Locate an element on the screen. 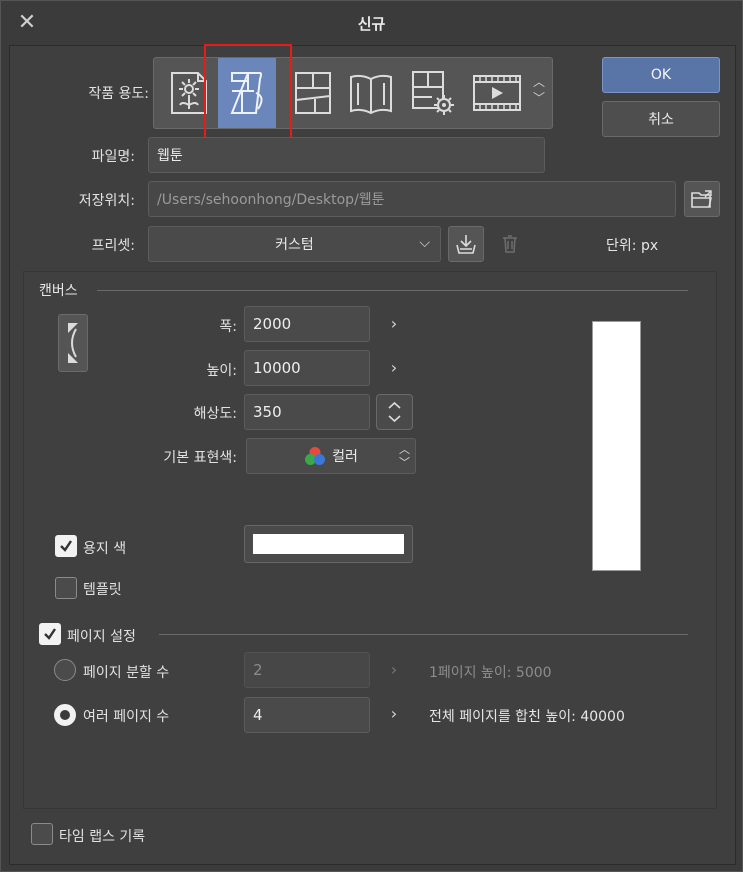 Image resolution: width=743 pixels, height=872 pixels. resolution-input: 350 is located at coordinates (307, 412).